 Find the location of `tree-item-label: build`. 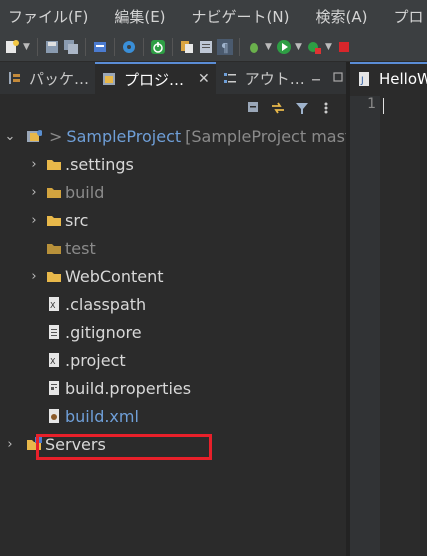

tree-item-label: build is located at coordinates (85, 192).